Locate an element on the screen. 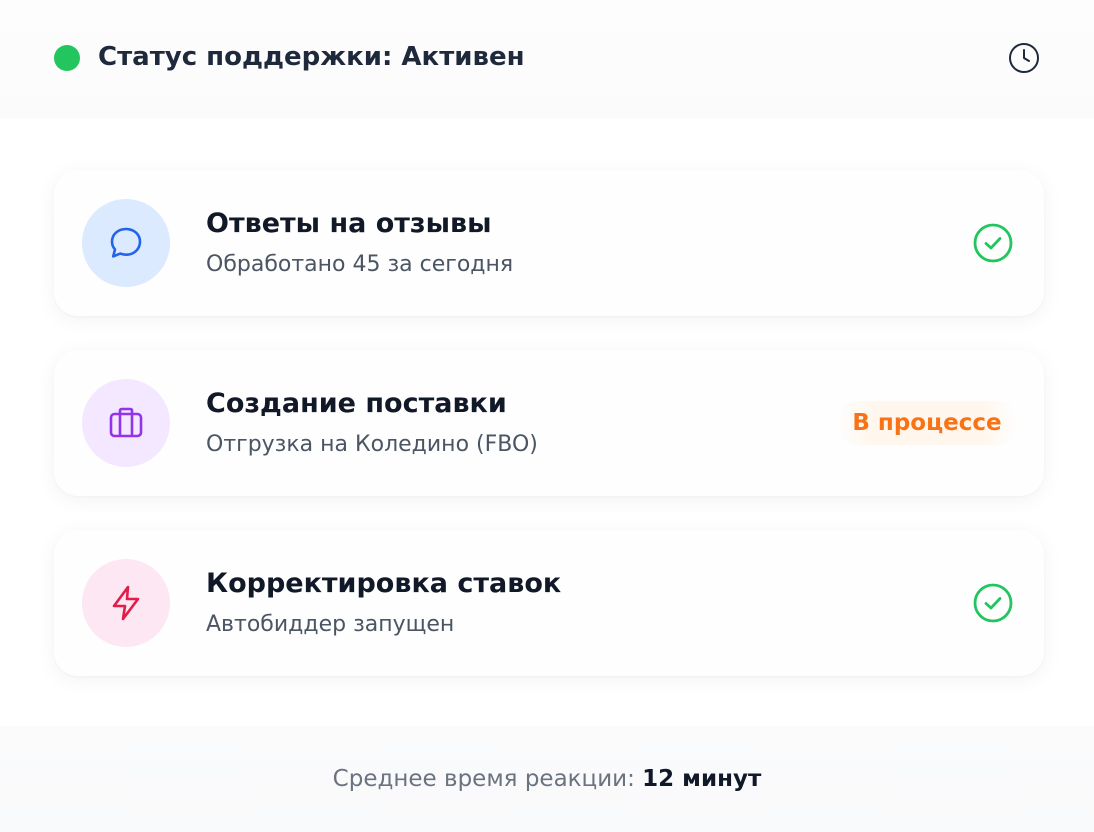  chat-bubble-icon is located at coordinates (126, 242).